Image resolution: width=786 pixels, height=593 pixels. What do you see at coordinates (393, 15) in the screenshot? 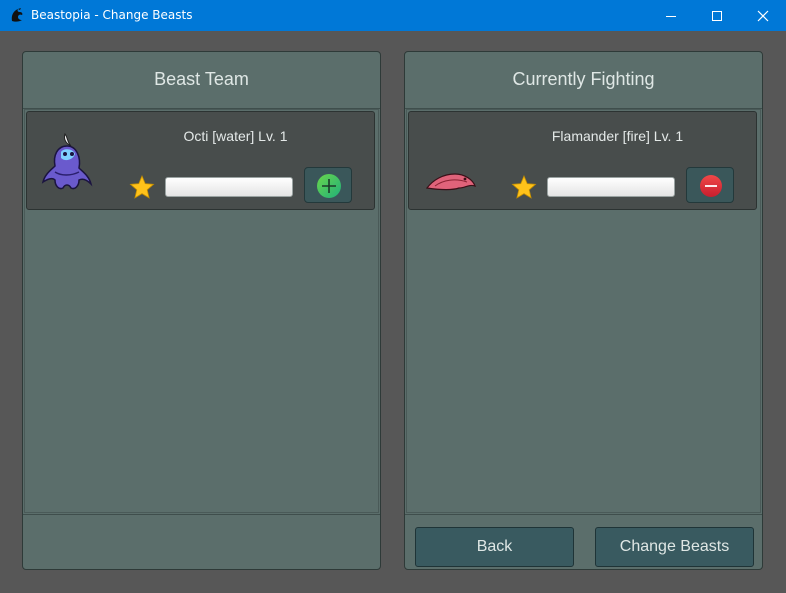
I see `title-bar: Beastopia - Change Beasts` at bounding box center [393, 15].